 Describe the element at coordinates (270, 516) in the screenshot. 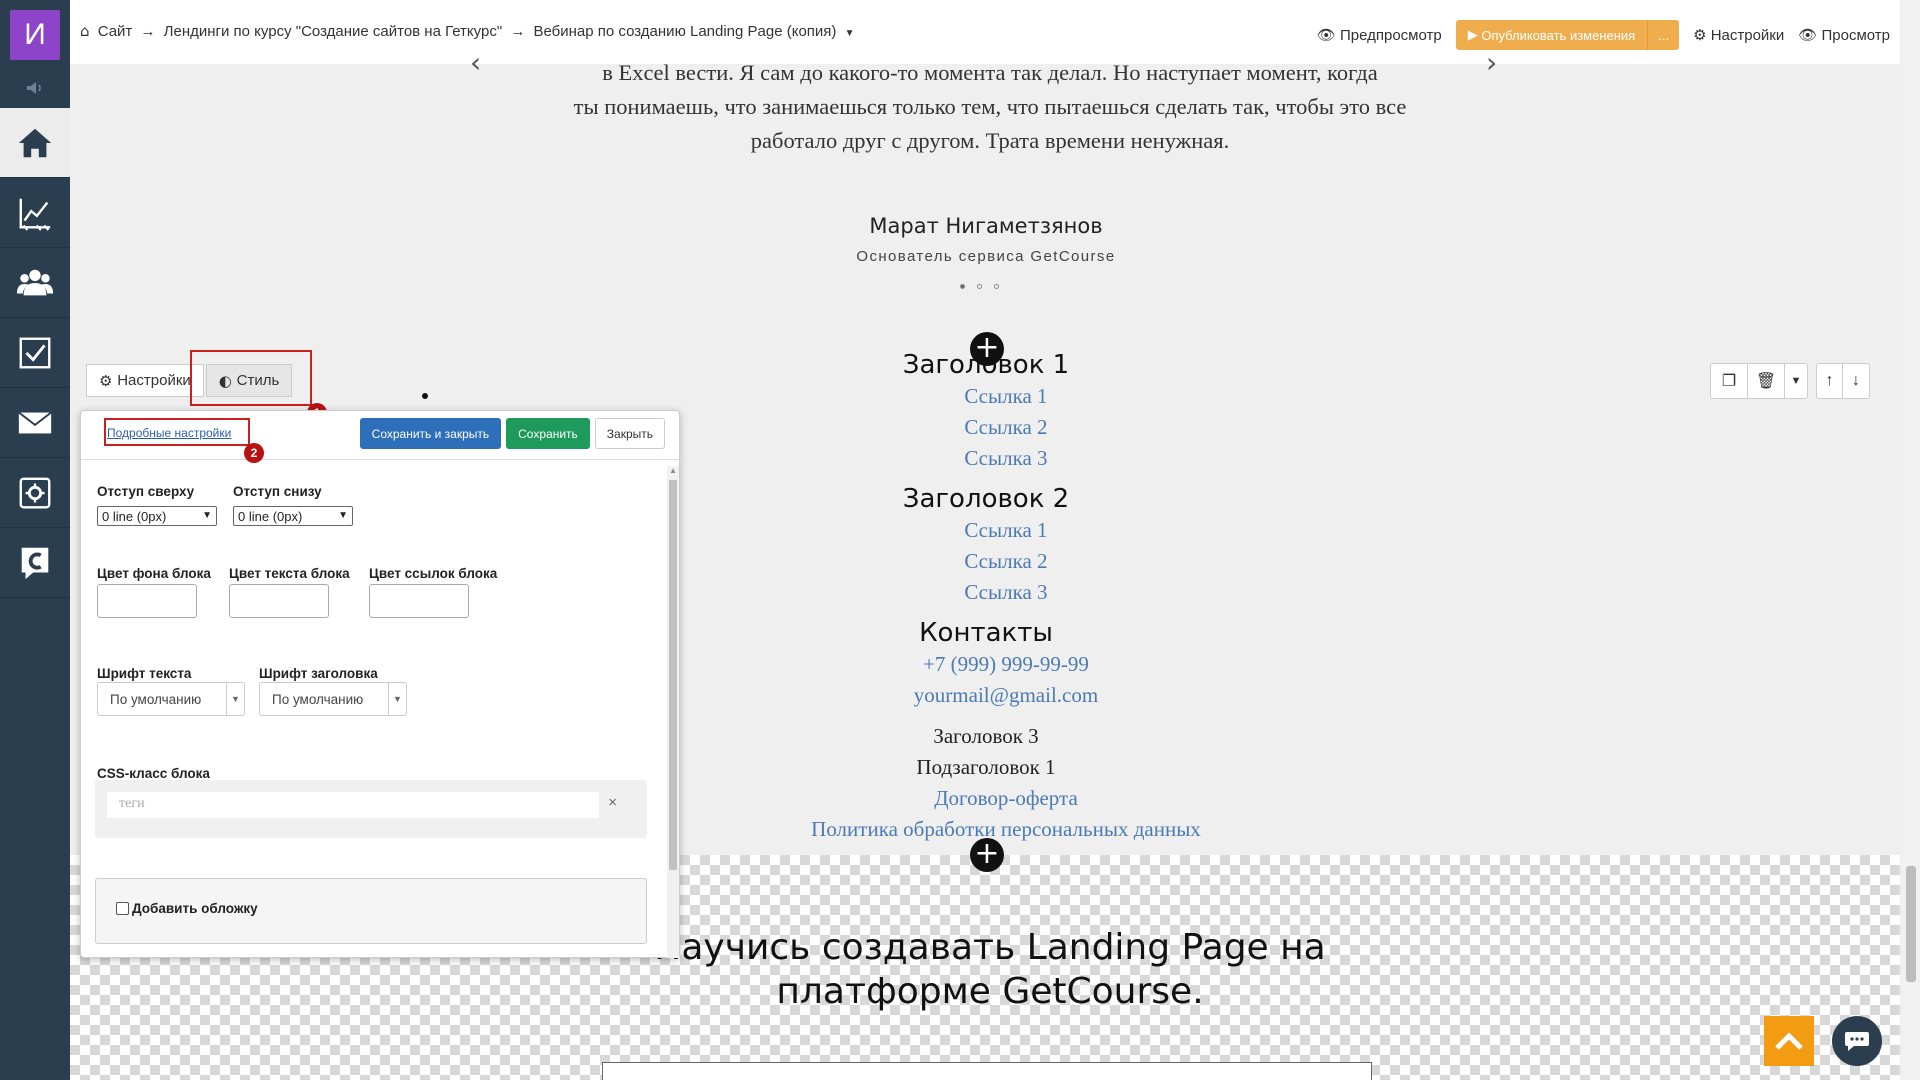

I see `padding-bottom-value: 0 line (0px)` at that location.